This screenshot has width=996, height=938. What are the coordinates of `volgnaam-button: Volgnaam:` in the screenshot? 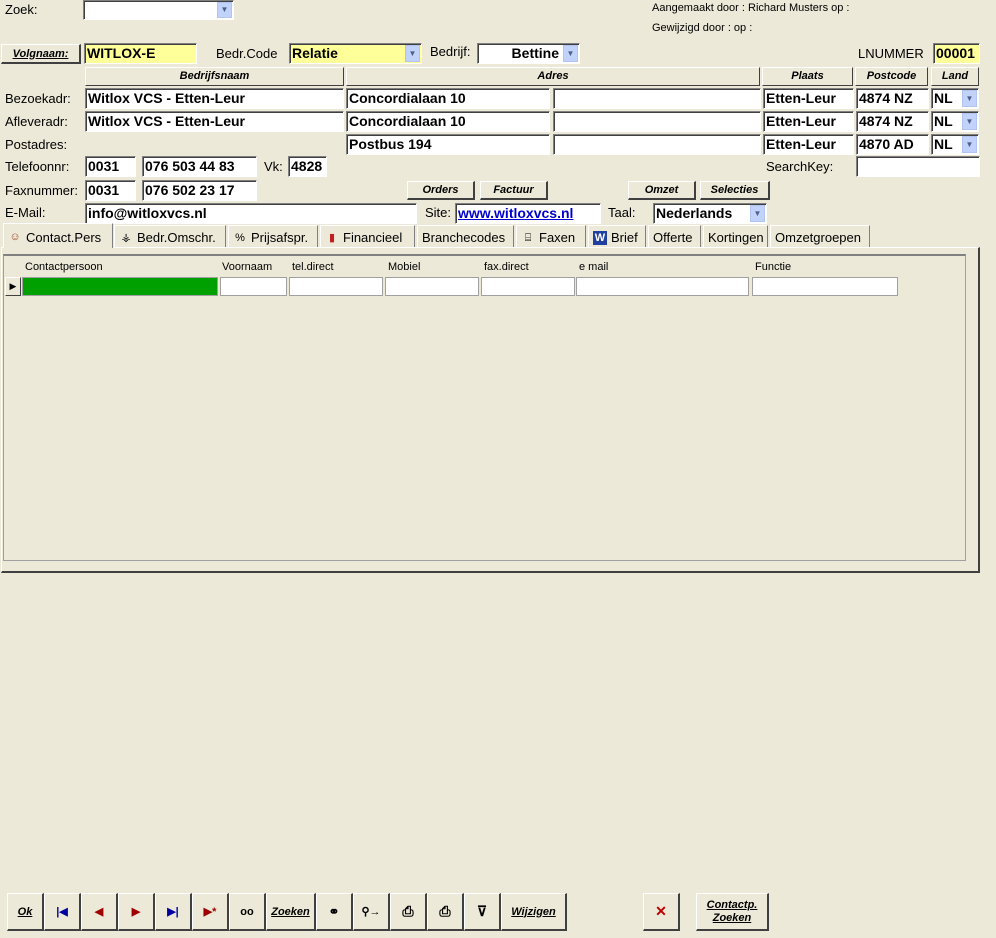 It's located at (41, 54).